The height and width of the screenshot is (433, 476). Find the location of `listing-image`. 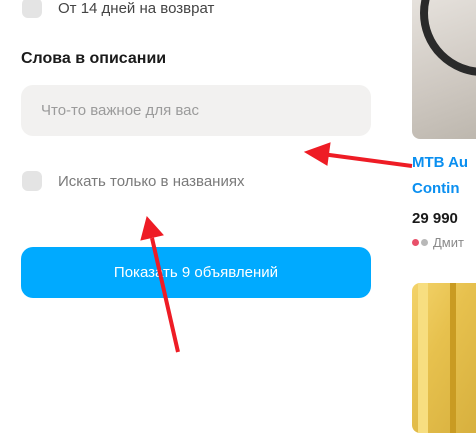

listing-image is located at coordinates (444, 69).